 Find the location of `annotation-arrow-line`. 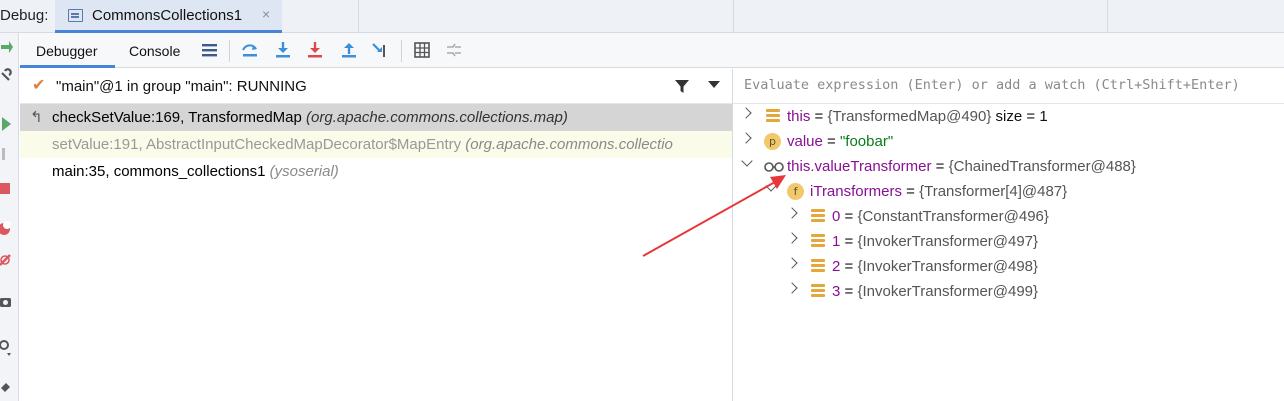

annotation-arrow-line is located at coordinates (709, 219).